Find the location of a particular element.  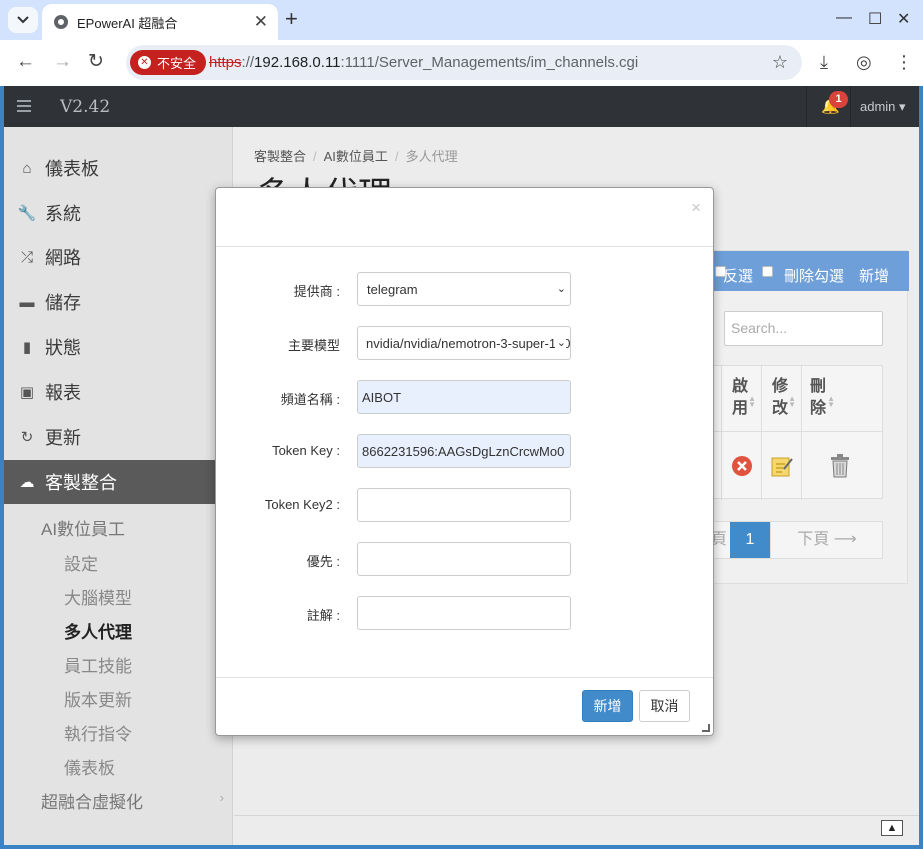

back-arrow-icon: ← is located at coordinates (25, 62).